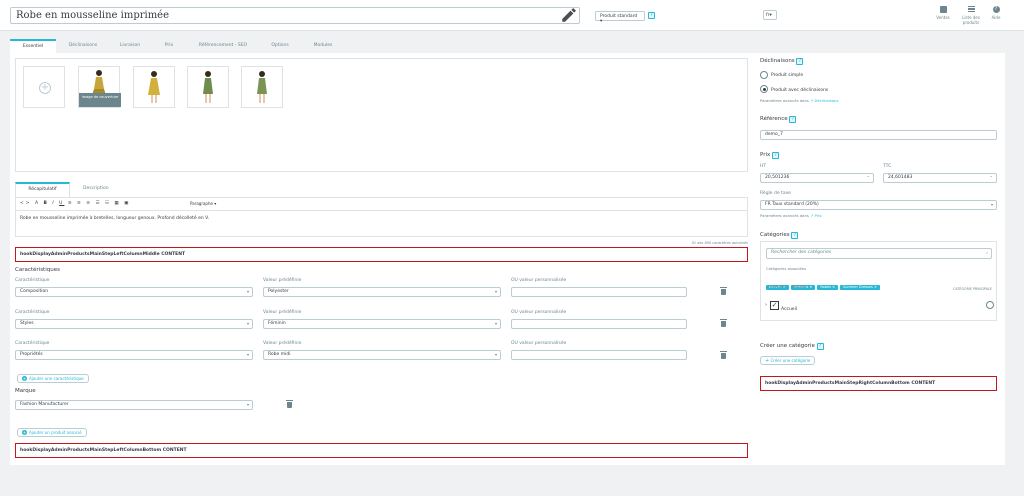 The image size is (1024, 496). I want to click on associated-chips: Accueil ✕ Femmes ✕ Robes ✕ Summer Dresses ✕, so click(824, 282).